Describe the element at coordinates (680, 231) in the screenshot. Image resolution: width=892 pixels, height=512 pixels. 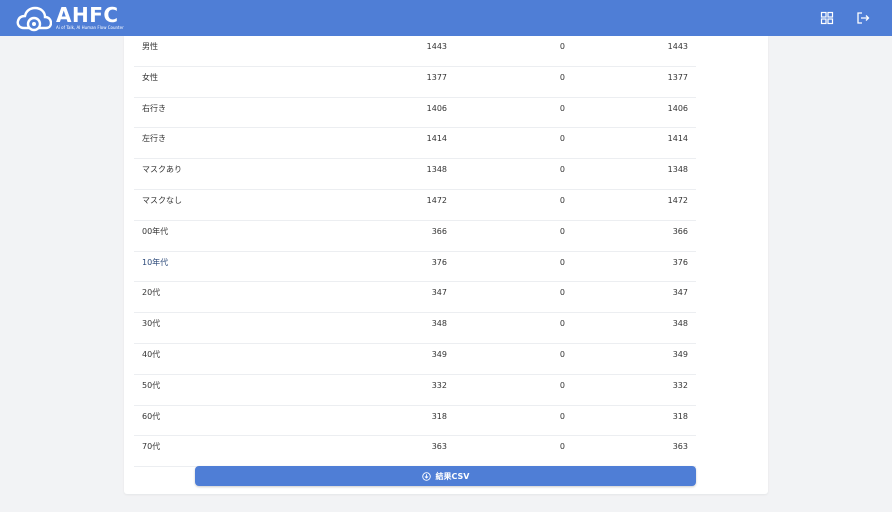
I see `row-count-c: 366` at that location.